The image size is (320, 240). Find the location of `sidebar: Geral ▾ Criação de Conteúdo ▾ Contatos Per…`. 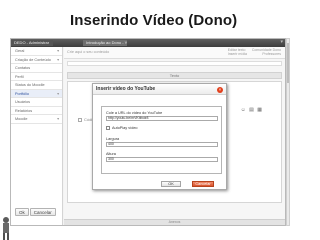

sidebar: Geral ▾ Criação de Conteúdo ▾ Contatos Per… is located at coordinates (37, 136).